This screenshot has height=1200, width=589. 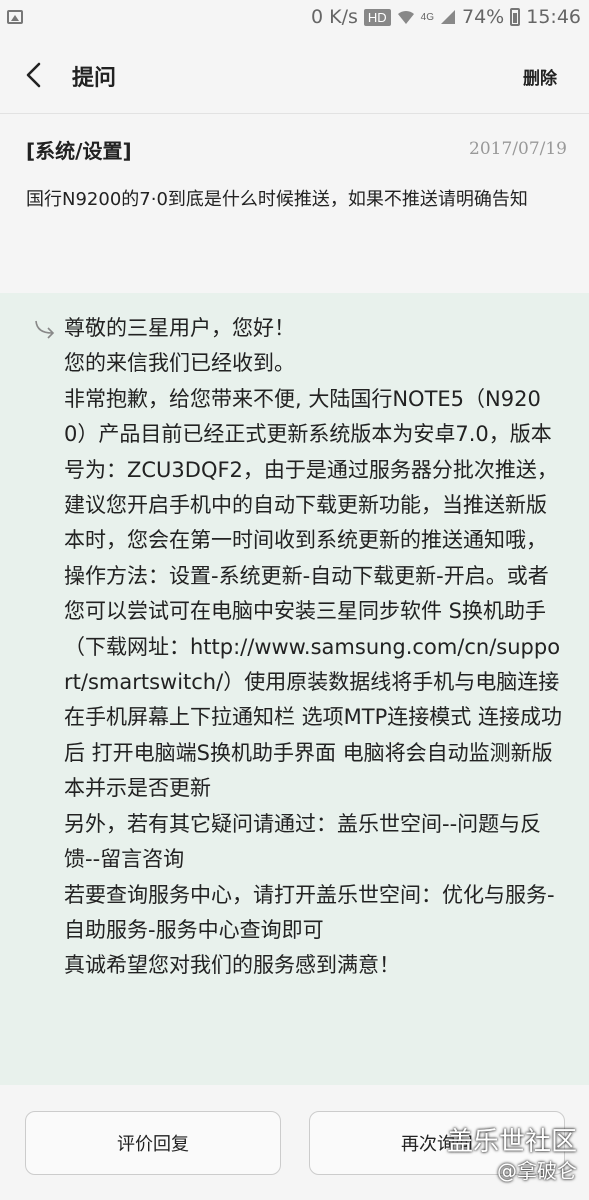 What do you see at coordinates (294, 19) in the screenshot?
I see `status-bar: 0 K/s HD 4G 74% 15:46` at bounding box center [294, 19].